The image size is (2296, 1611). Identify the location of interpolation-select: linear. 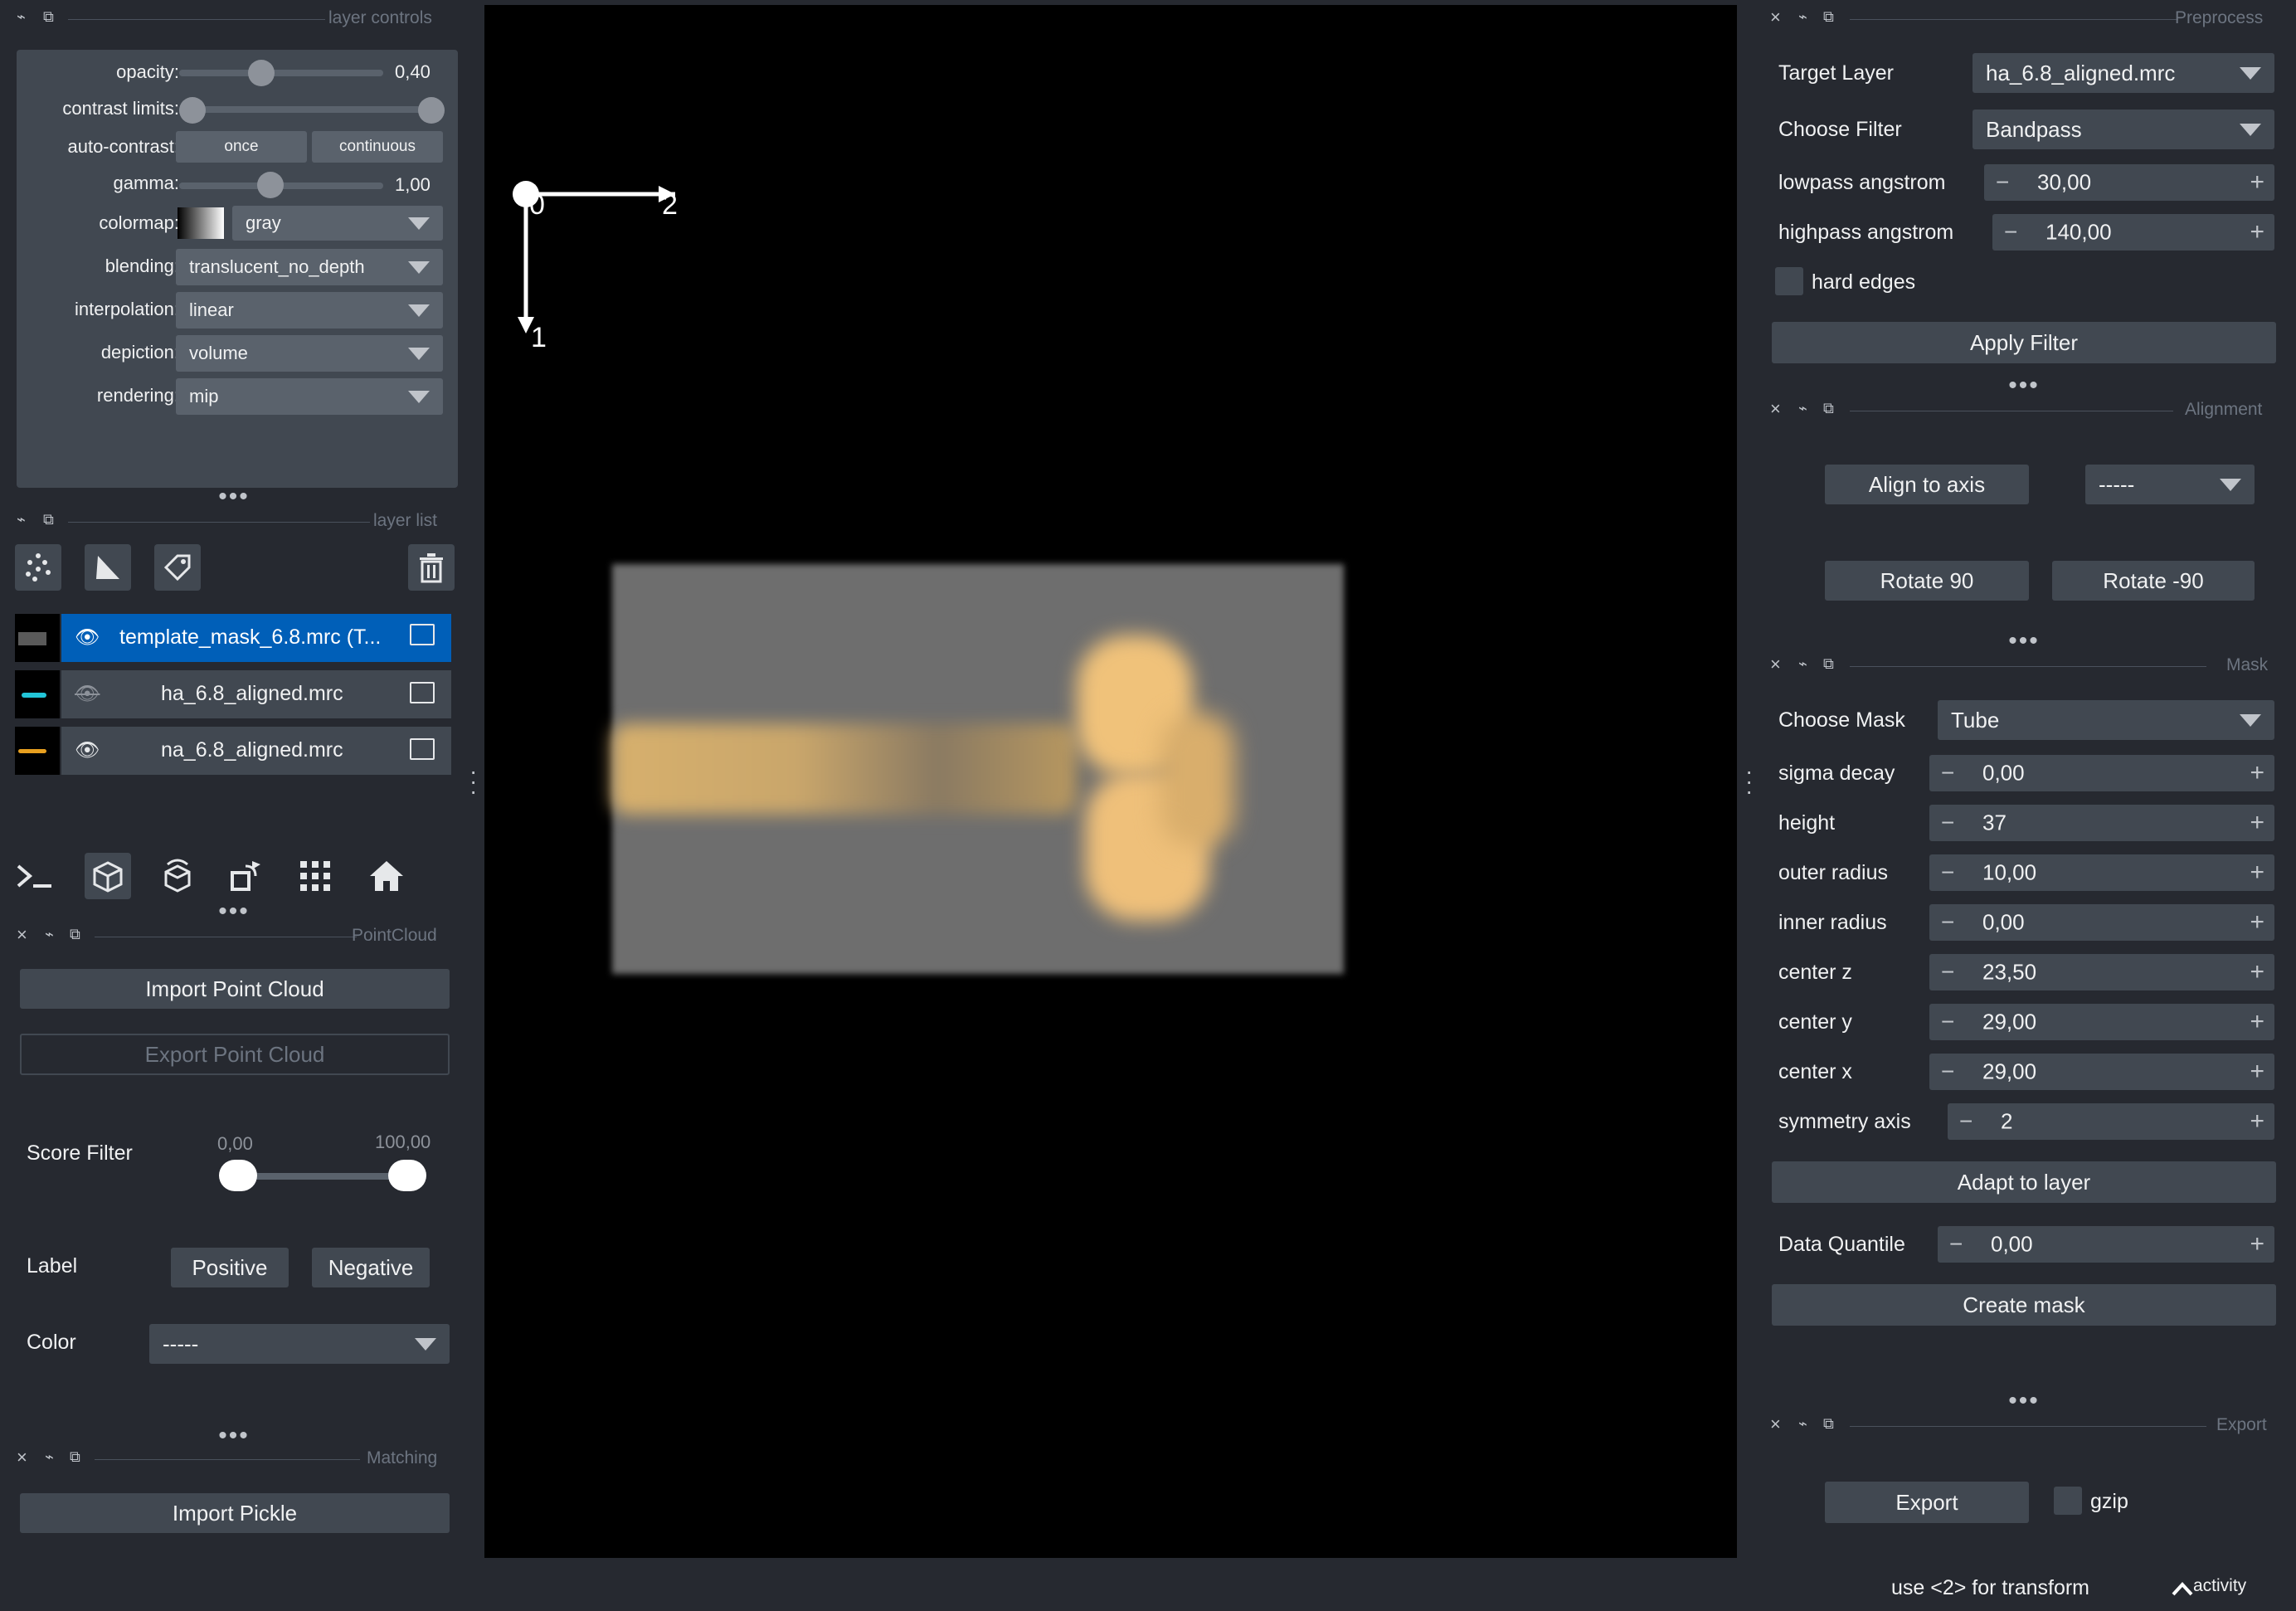
(309, 310).